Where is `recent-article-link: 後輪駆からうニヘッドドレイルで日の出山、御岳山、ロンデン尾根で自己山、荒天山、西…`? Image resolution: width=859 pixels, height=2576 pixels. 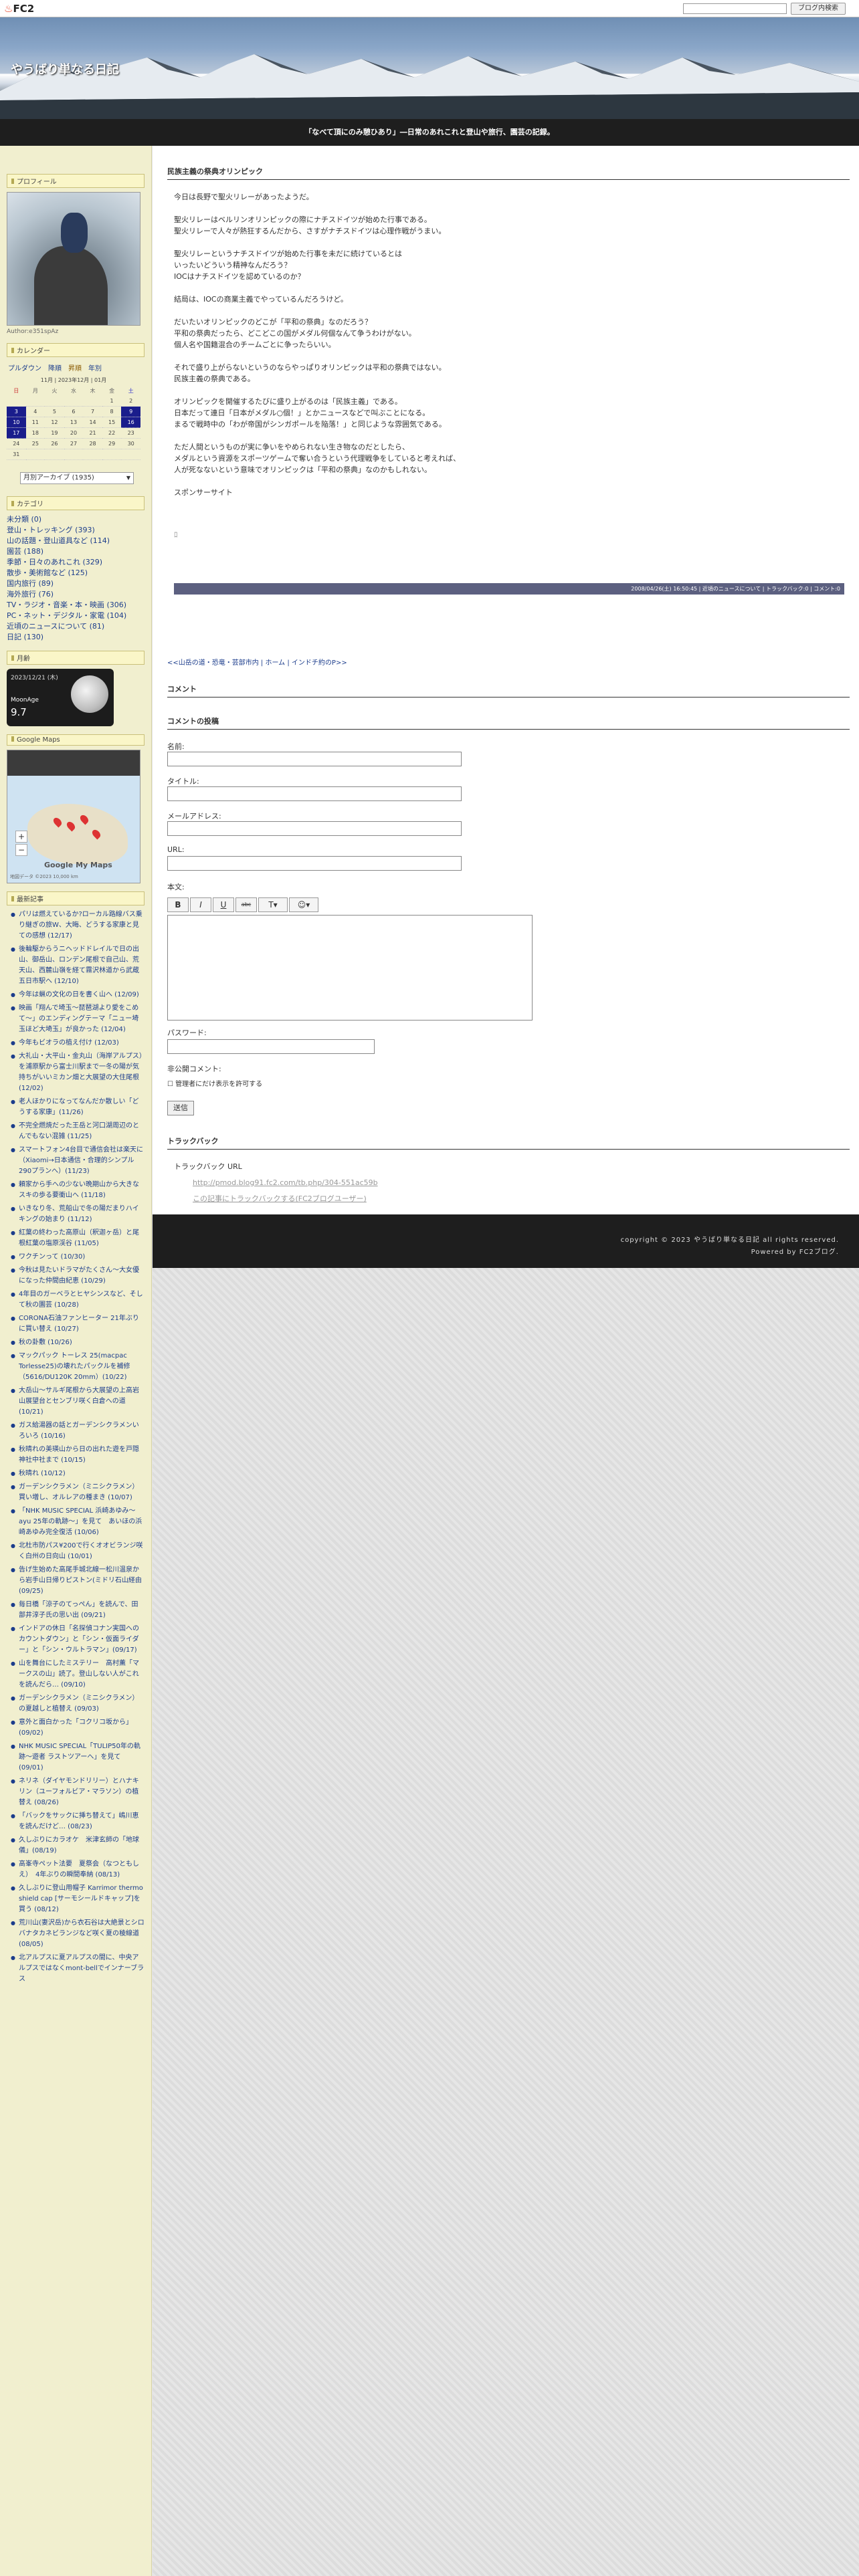 recent-article-link: 後輪駆からうニヘッドドレイルで日の出山、御岳山、ロンデン尾根で自己山、荒天山、西… is located at coordinates (78, 966).